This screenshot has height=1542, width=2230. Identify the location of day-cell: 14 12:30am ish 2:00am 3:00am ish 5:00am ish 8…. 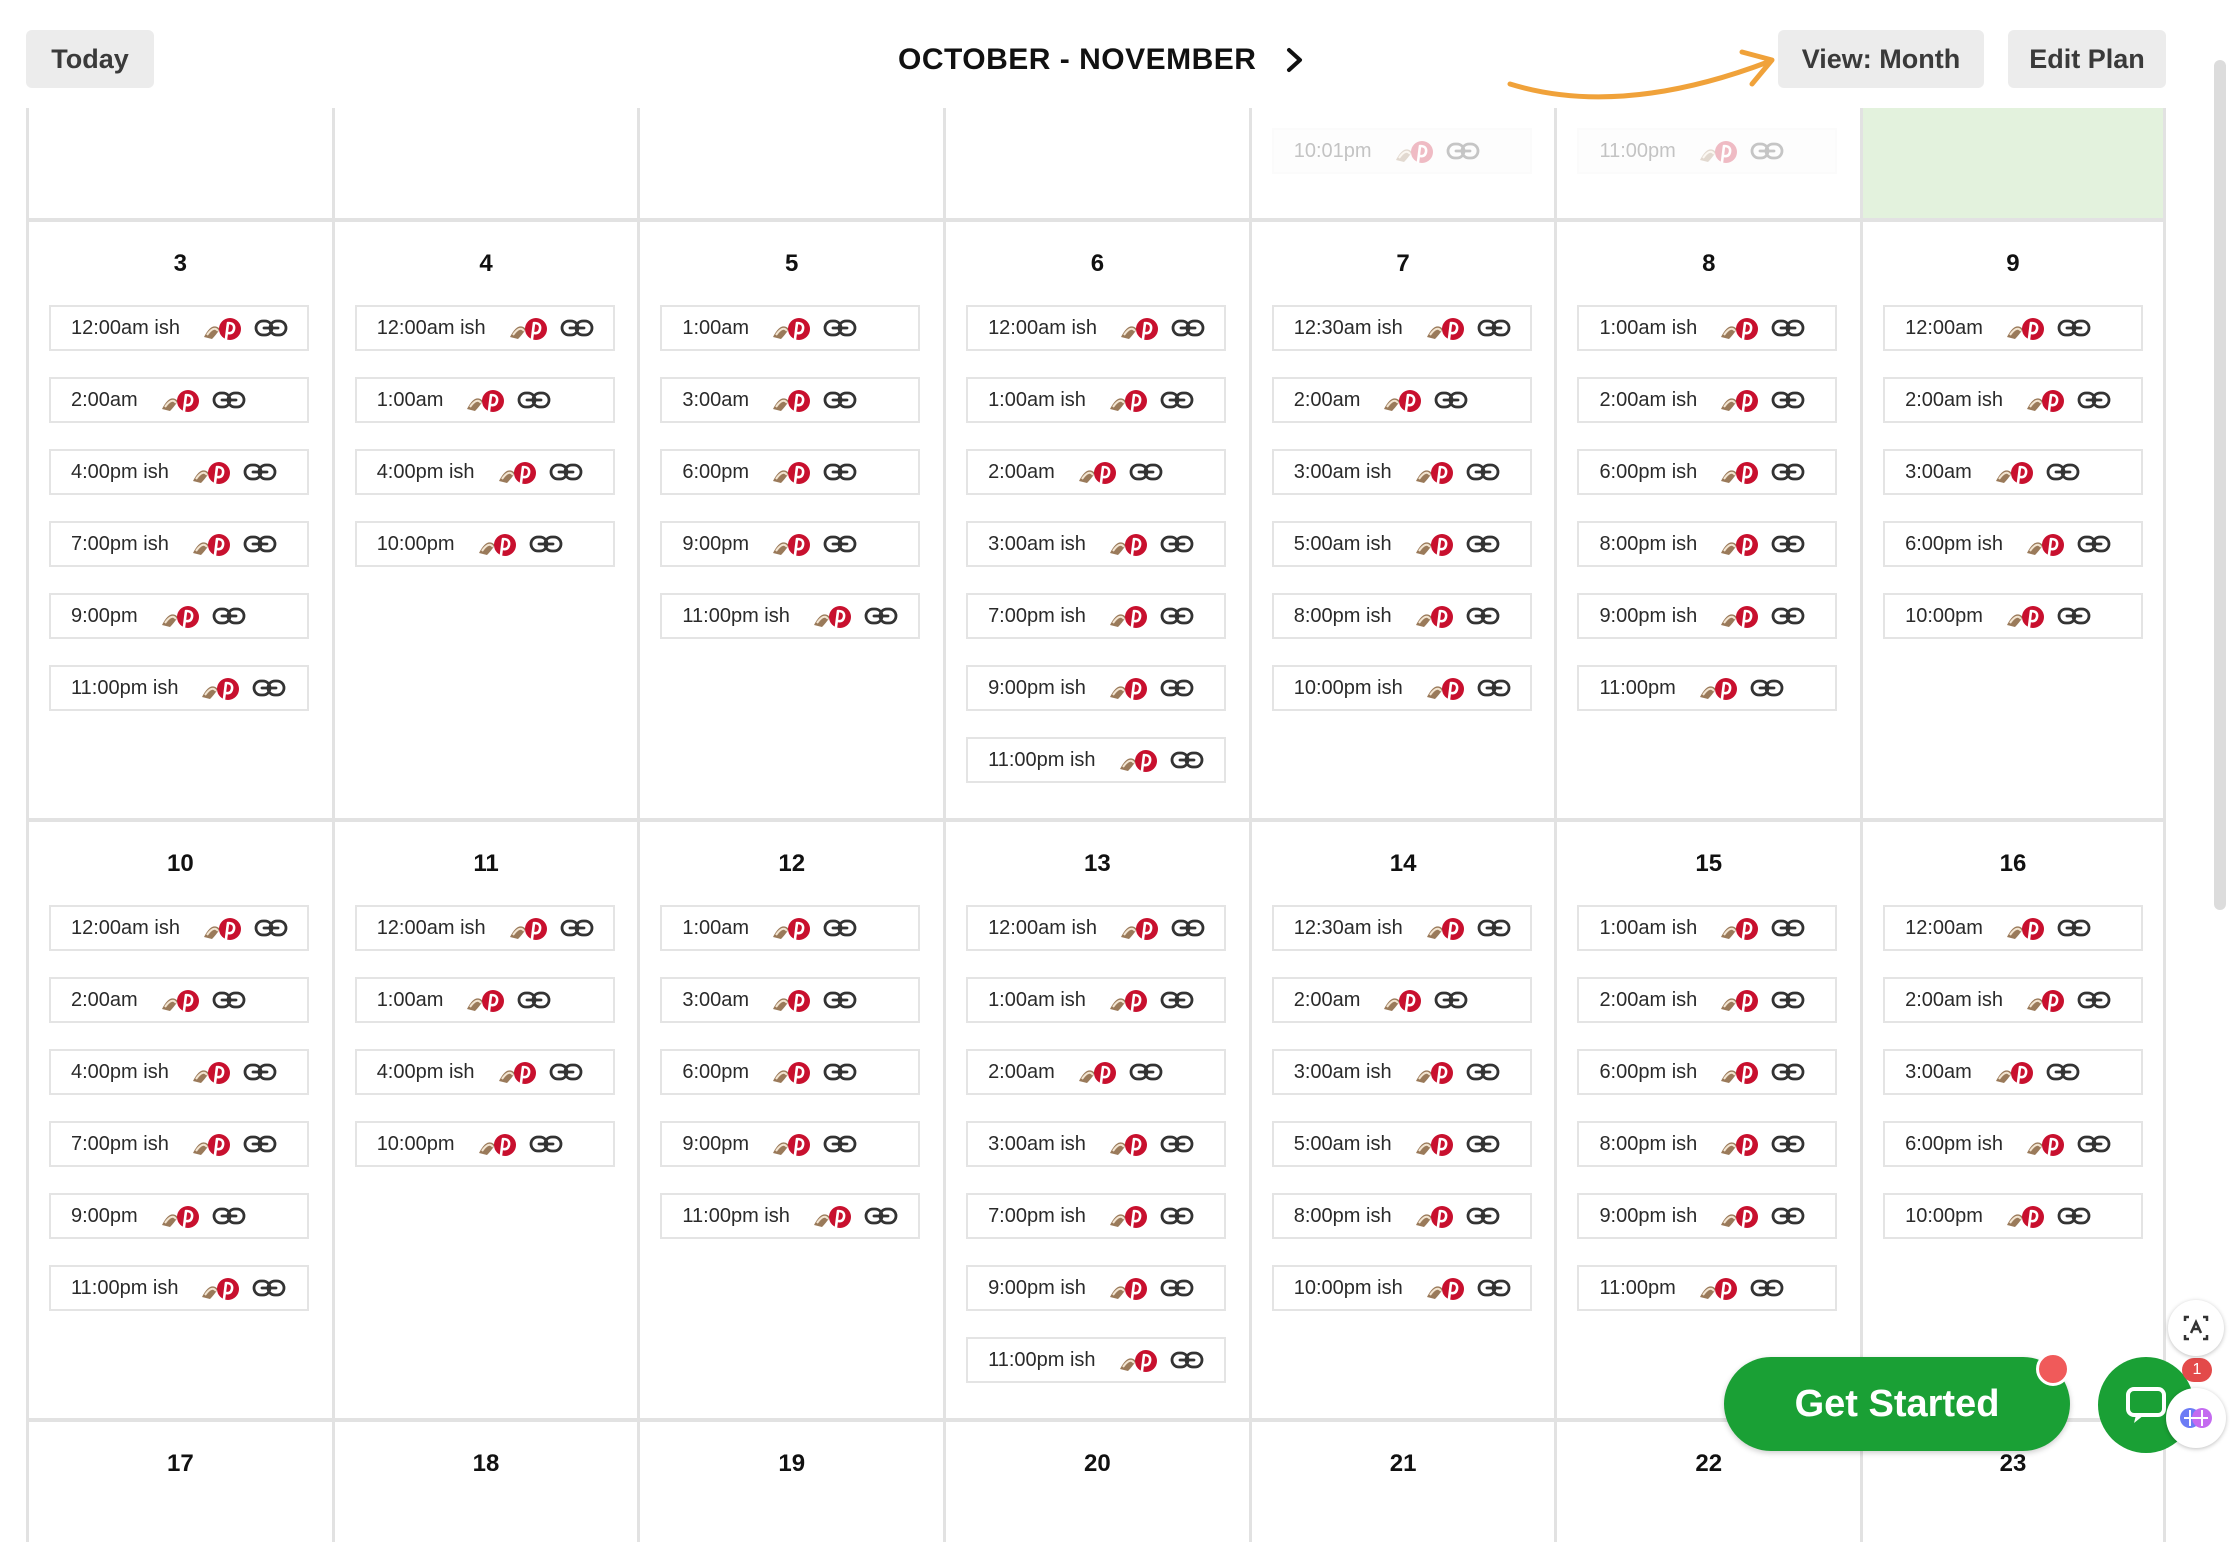
(1401, 1120).